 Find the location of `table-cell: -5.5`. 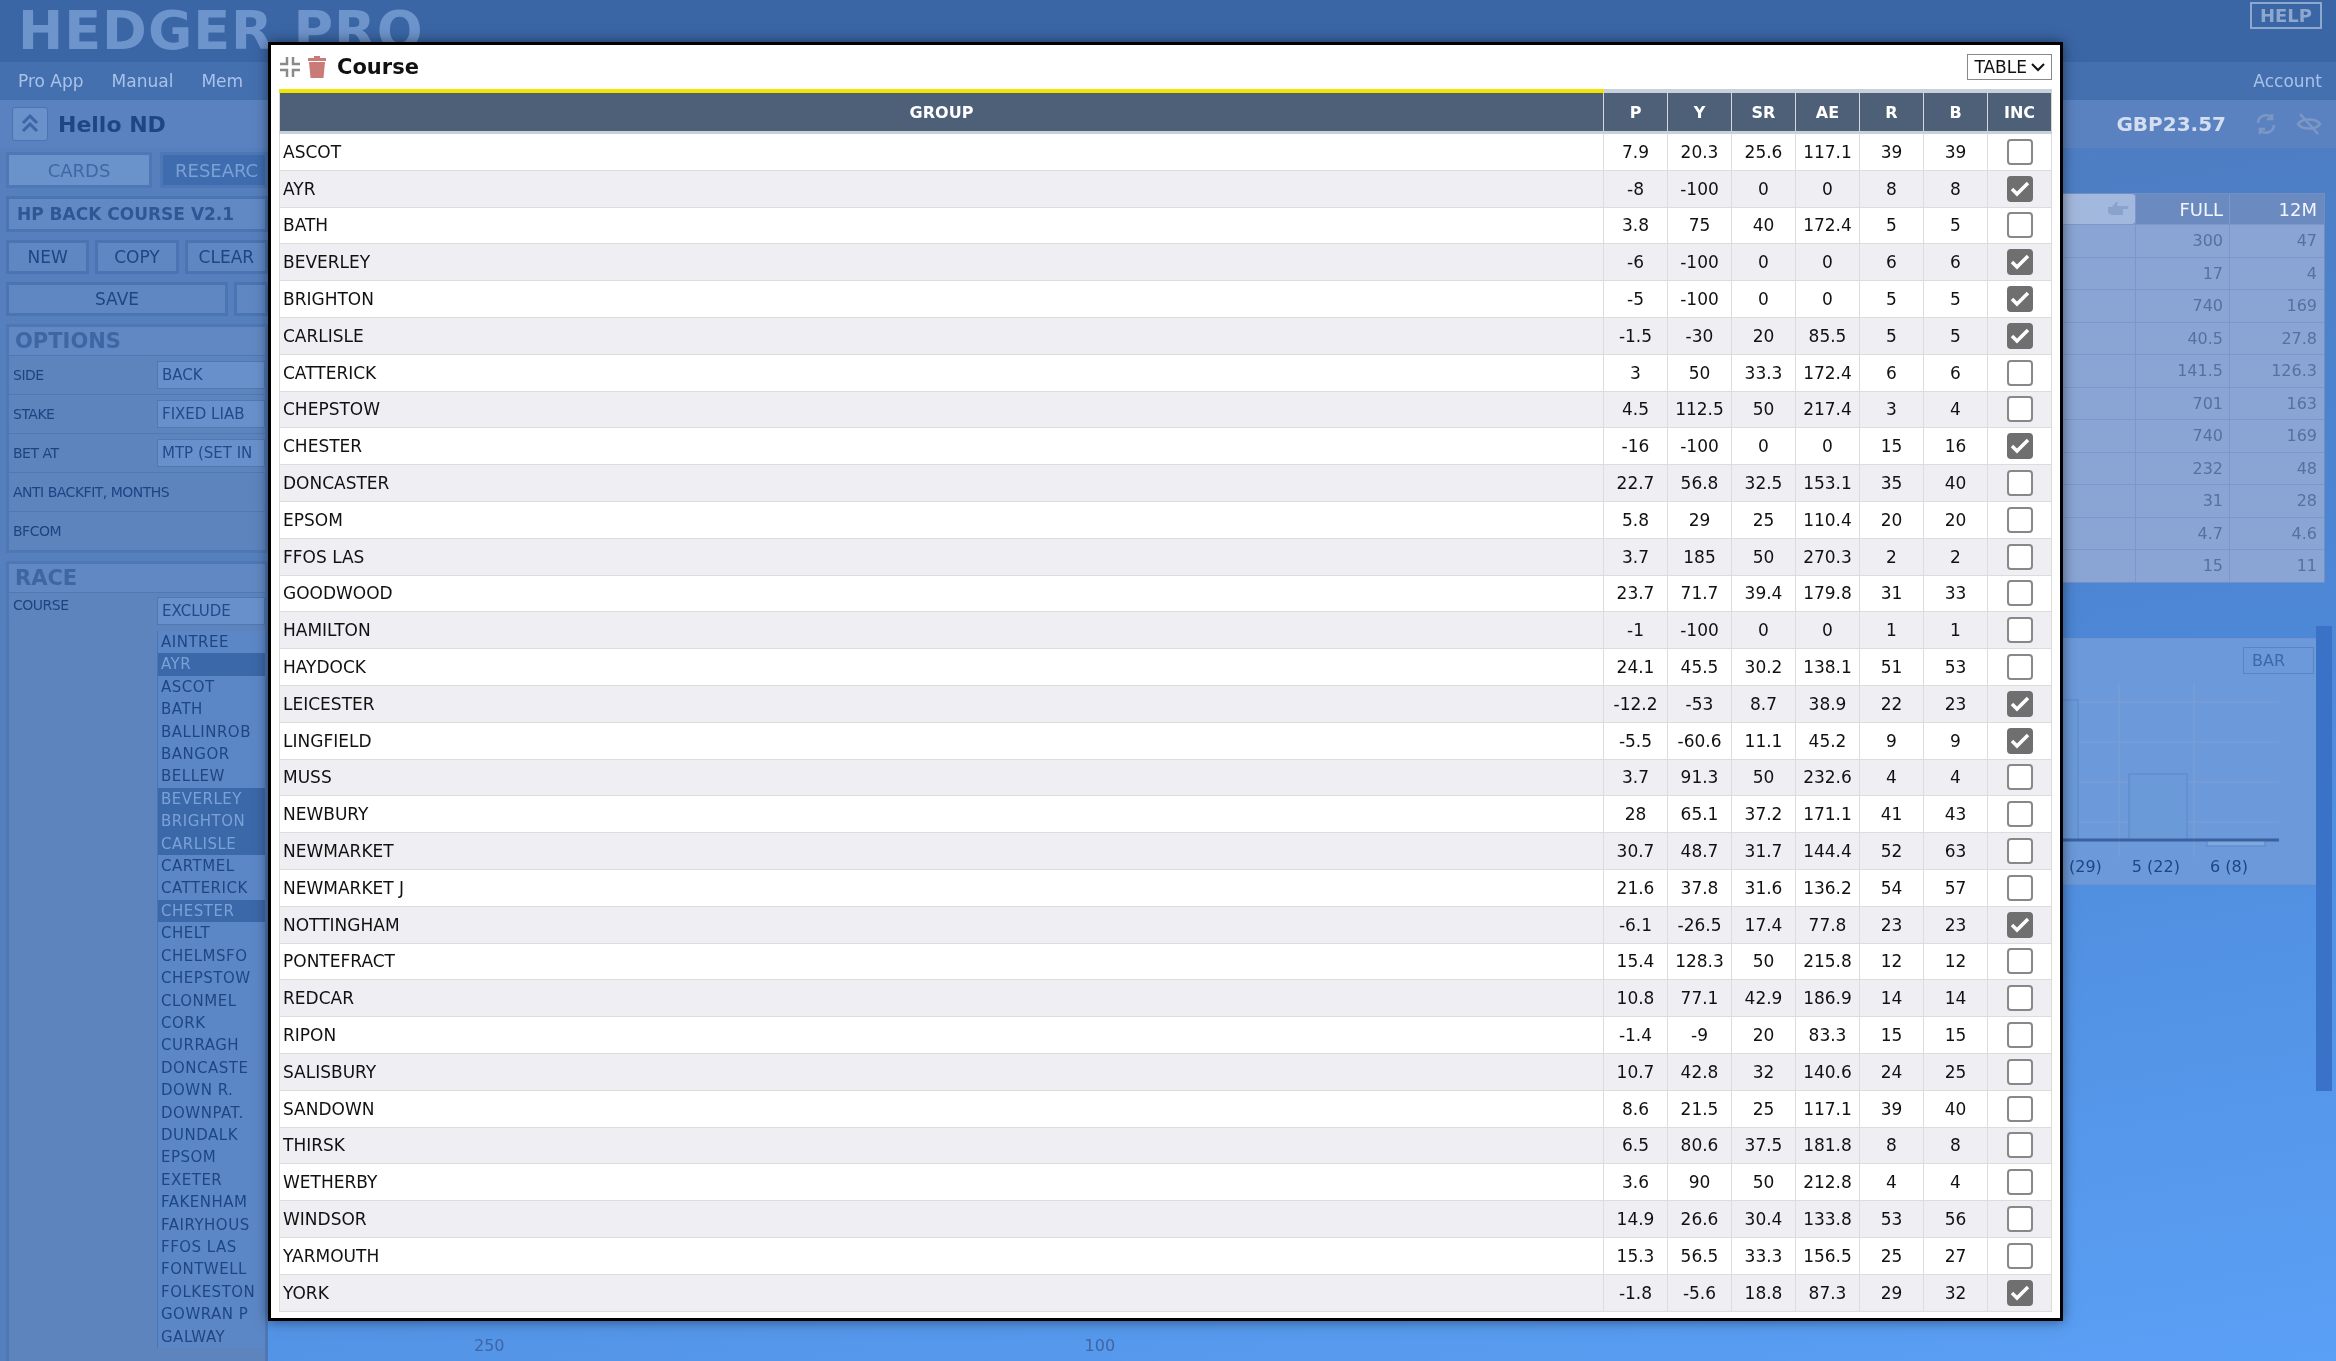

table-cell: -5.5 is located at coordinates (1635, 741).